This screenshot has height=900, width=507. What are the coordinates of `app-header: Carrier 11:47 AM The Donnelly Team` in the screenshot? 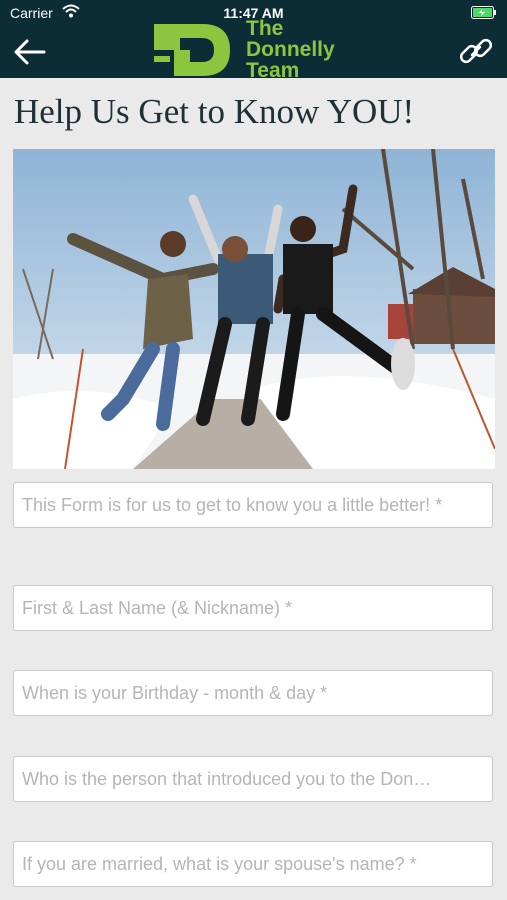 It's located at (253, 39).